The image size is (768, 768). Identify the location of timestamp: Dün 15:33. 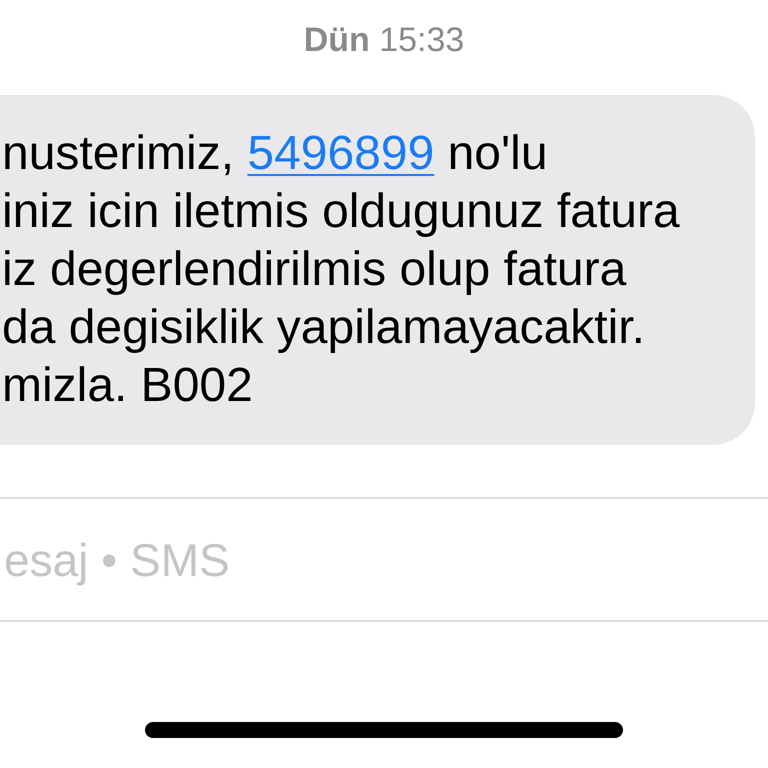
(384, 40).